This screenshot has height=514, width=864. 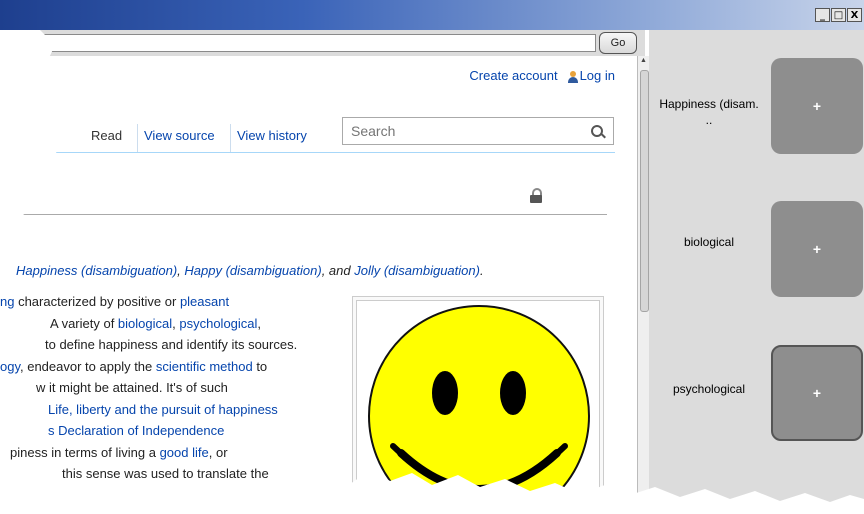 What do you see at coordinates (303, 214) in the screenshot?
I see `title-divider` at bounding box center [303, 214].